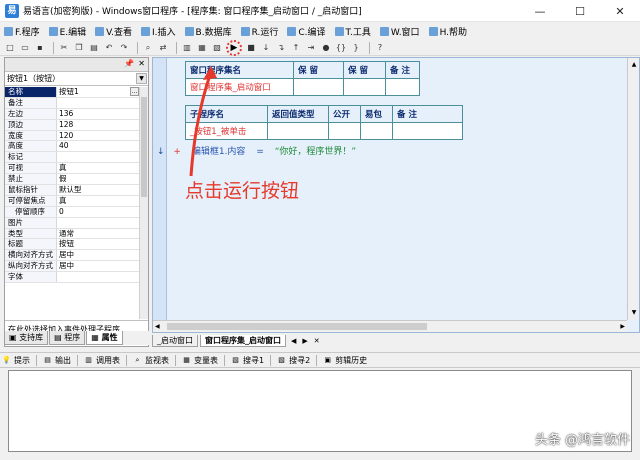 This screenshot has width=640, height=460. I want to click on brace-marker-icon: }, so click(356, 48).